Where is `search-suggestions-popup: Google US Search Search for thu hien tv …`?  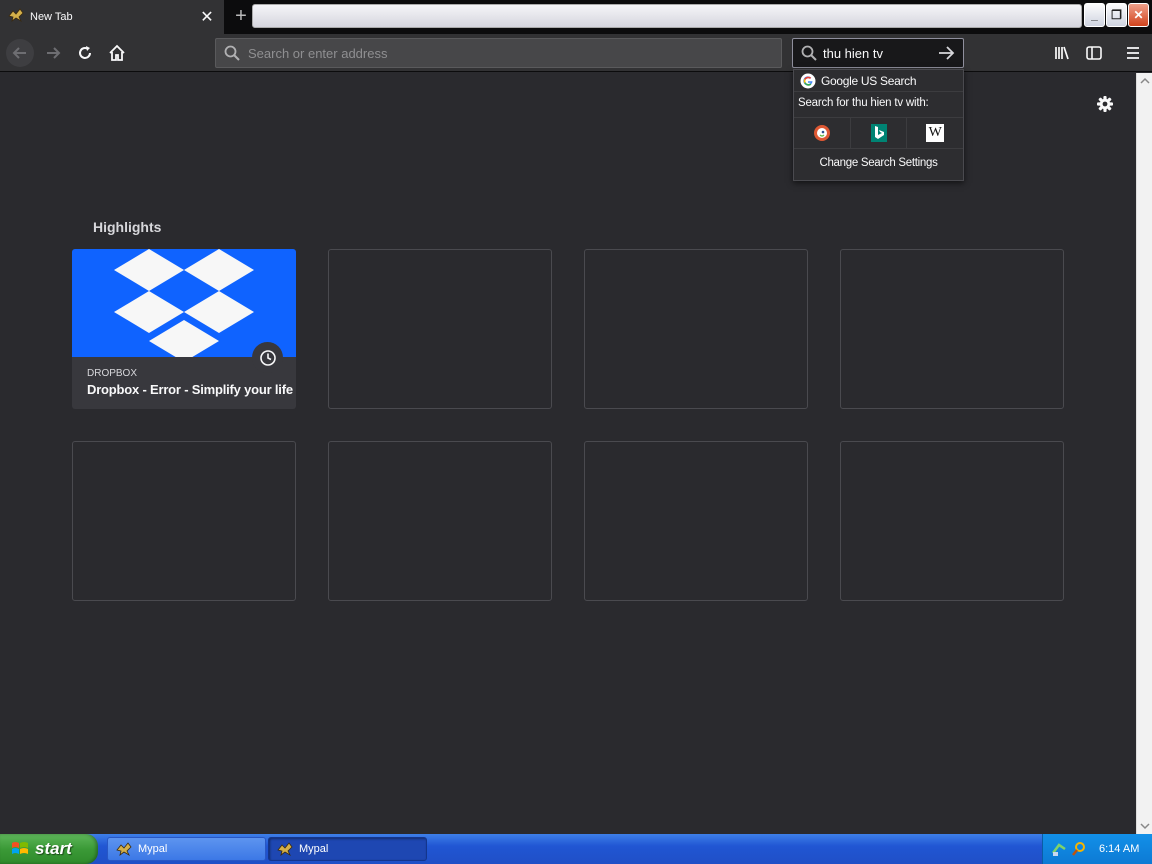
search-suggestions-popup: Google US Search Search for thu hien tv … is located at coordinates (878, 125).